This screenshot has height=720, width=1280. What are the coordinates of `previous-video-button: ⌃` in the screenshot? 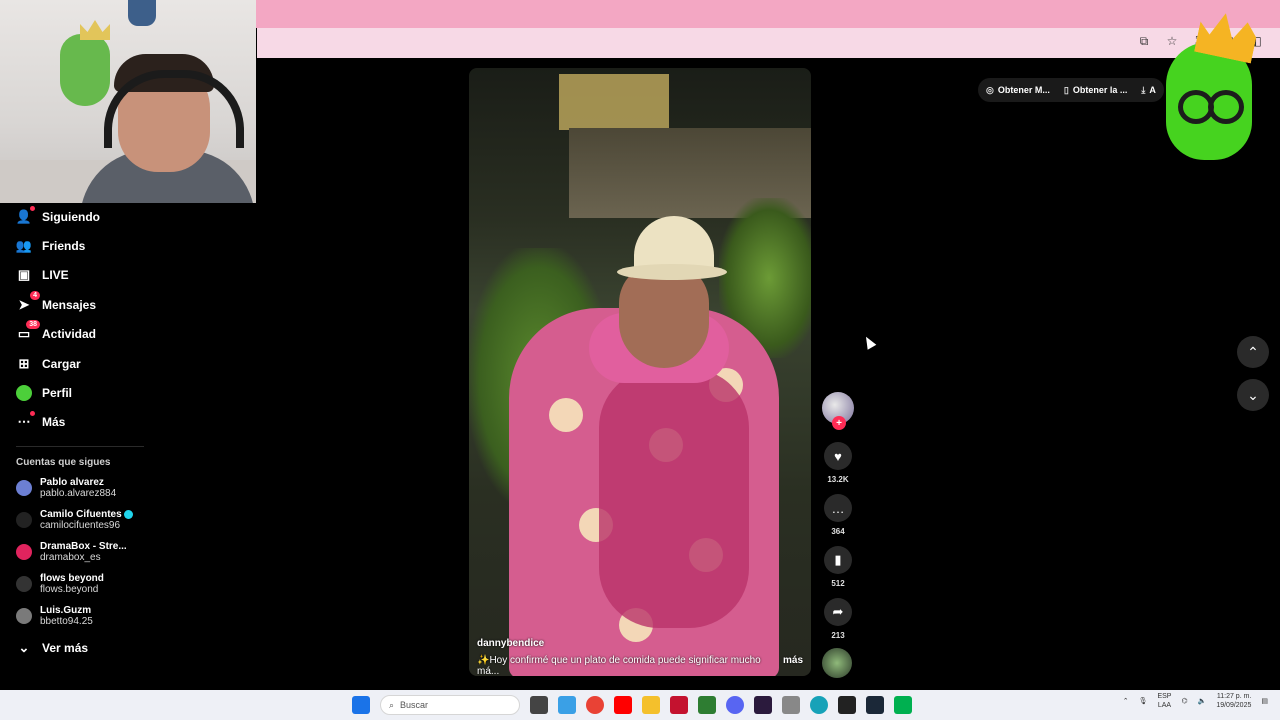 It's located at (1253, 352).